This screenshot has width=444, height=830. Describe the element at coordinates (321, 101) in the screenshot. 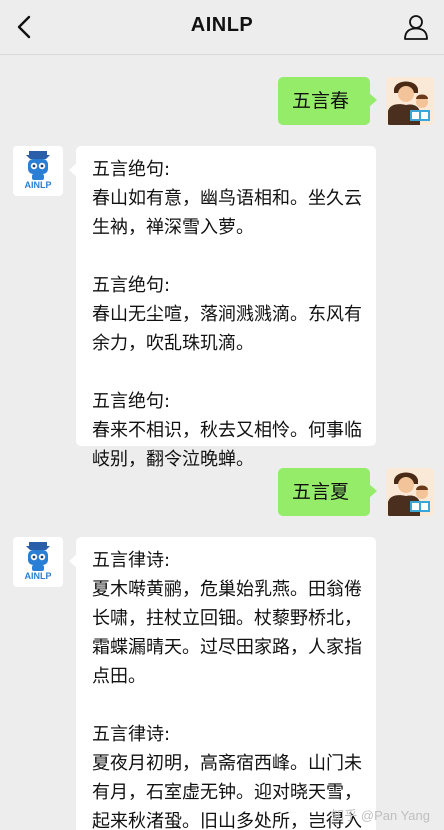

I see `user-message-text: 五言春` at that location.